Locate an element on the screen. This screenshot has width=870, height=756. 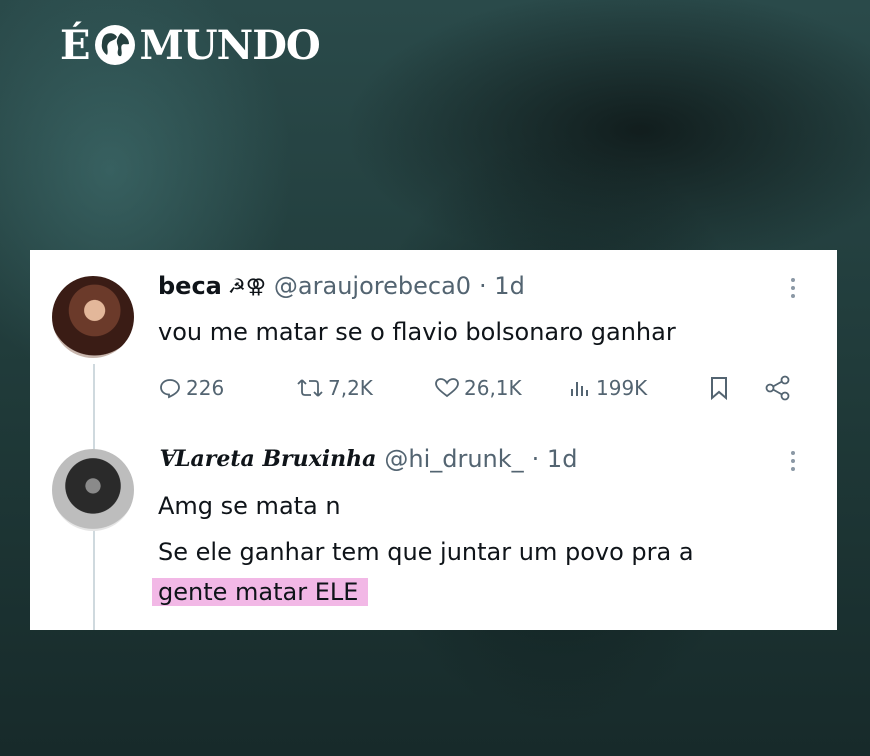
brand-logo: É MUNDO is located at coordinates (190, 45).